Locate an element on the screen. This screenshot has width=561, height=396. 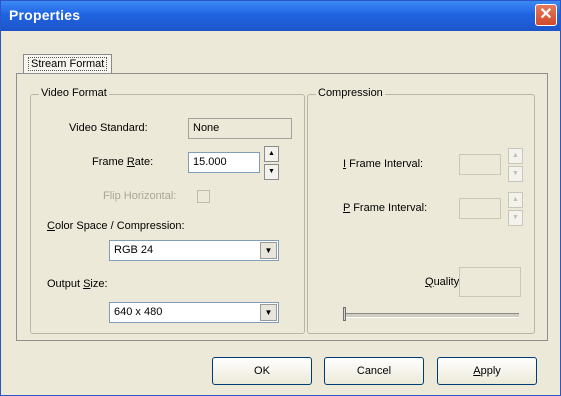
video-standard-label: Video Standard: is located at coordinates (108, 128).